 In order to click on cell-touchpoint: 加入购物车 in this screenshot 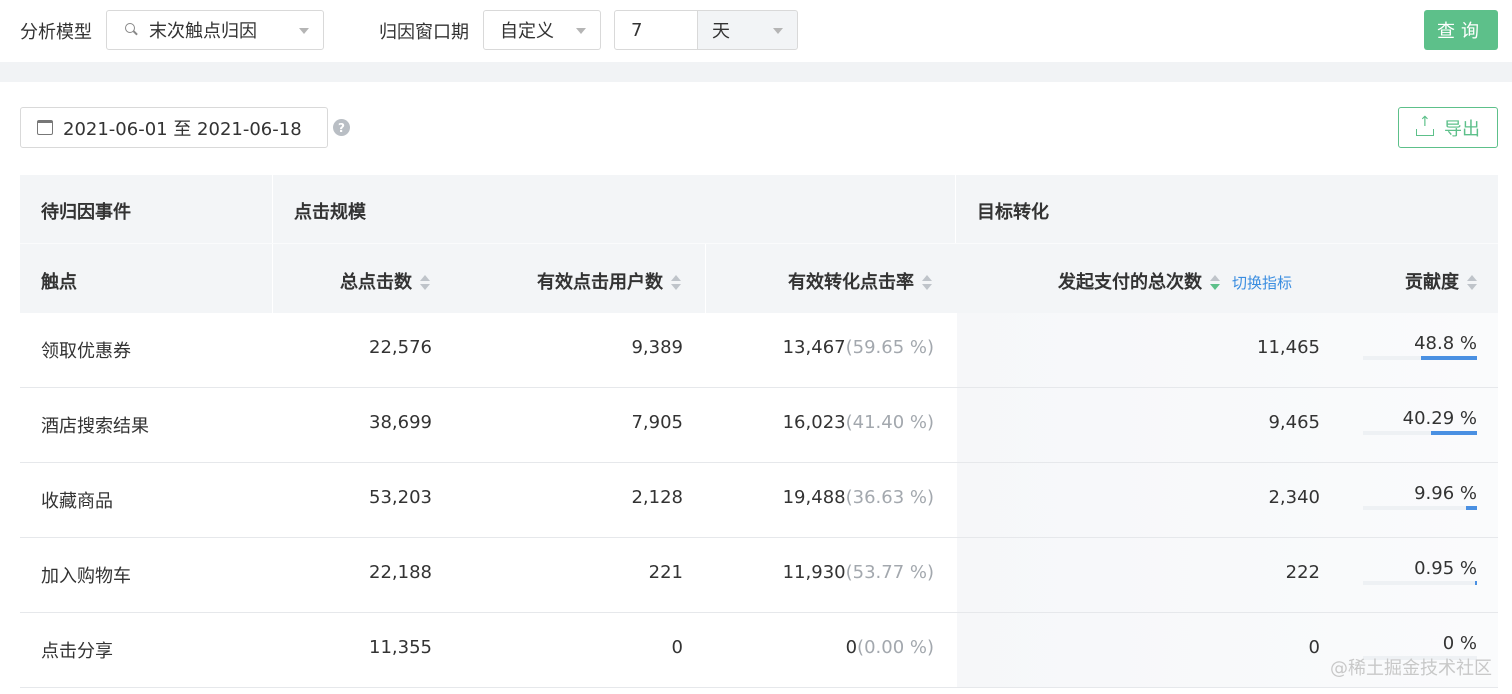, I will do `click(86, 576)`.